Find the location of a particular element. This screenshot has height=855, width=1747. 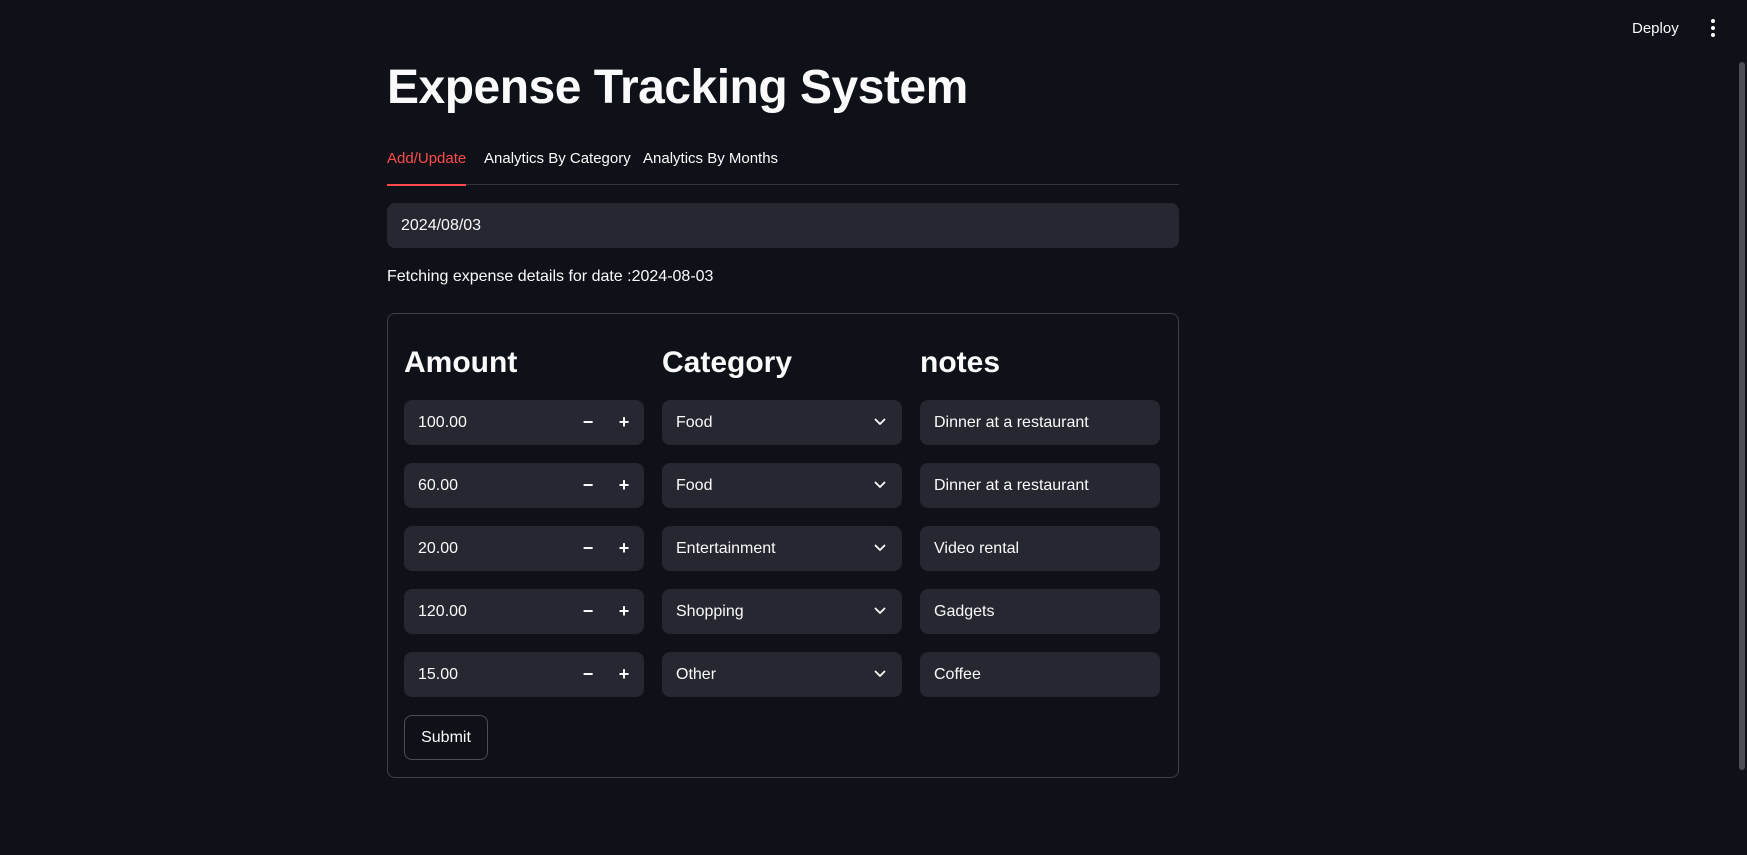

scrollbar is located at coordinates (1742, 416).